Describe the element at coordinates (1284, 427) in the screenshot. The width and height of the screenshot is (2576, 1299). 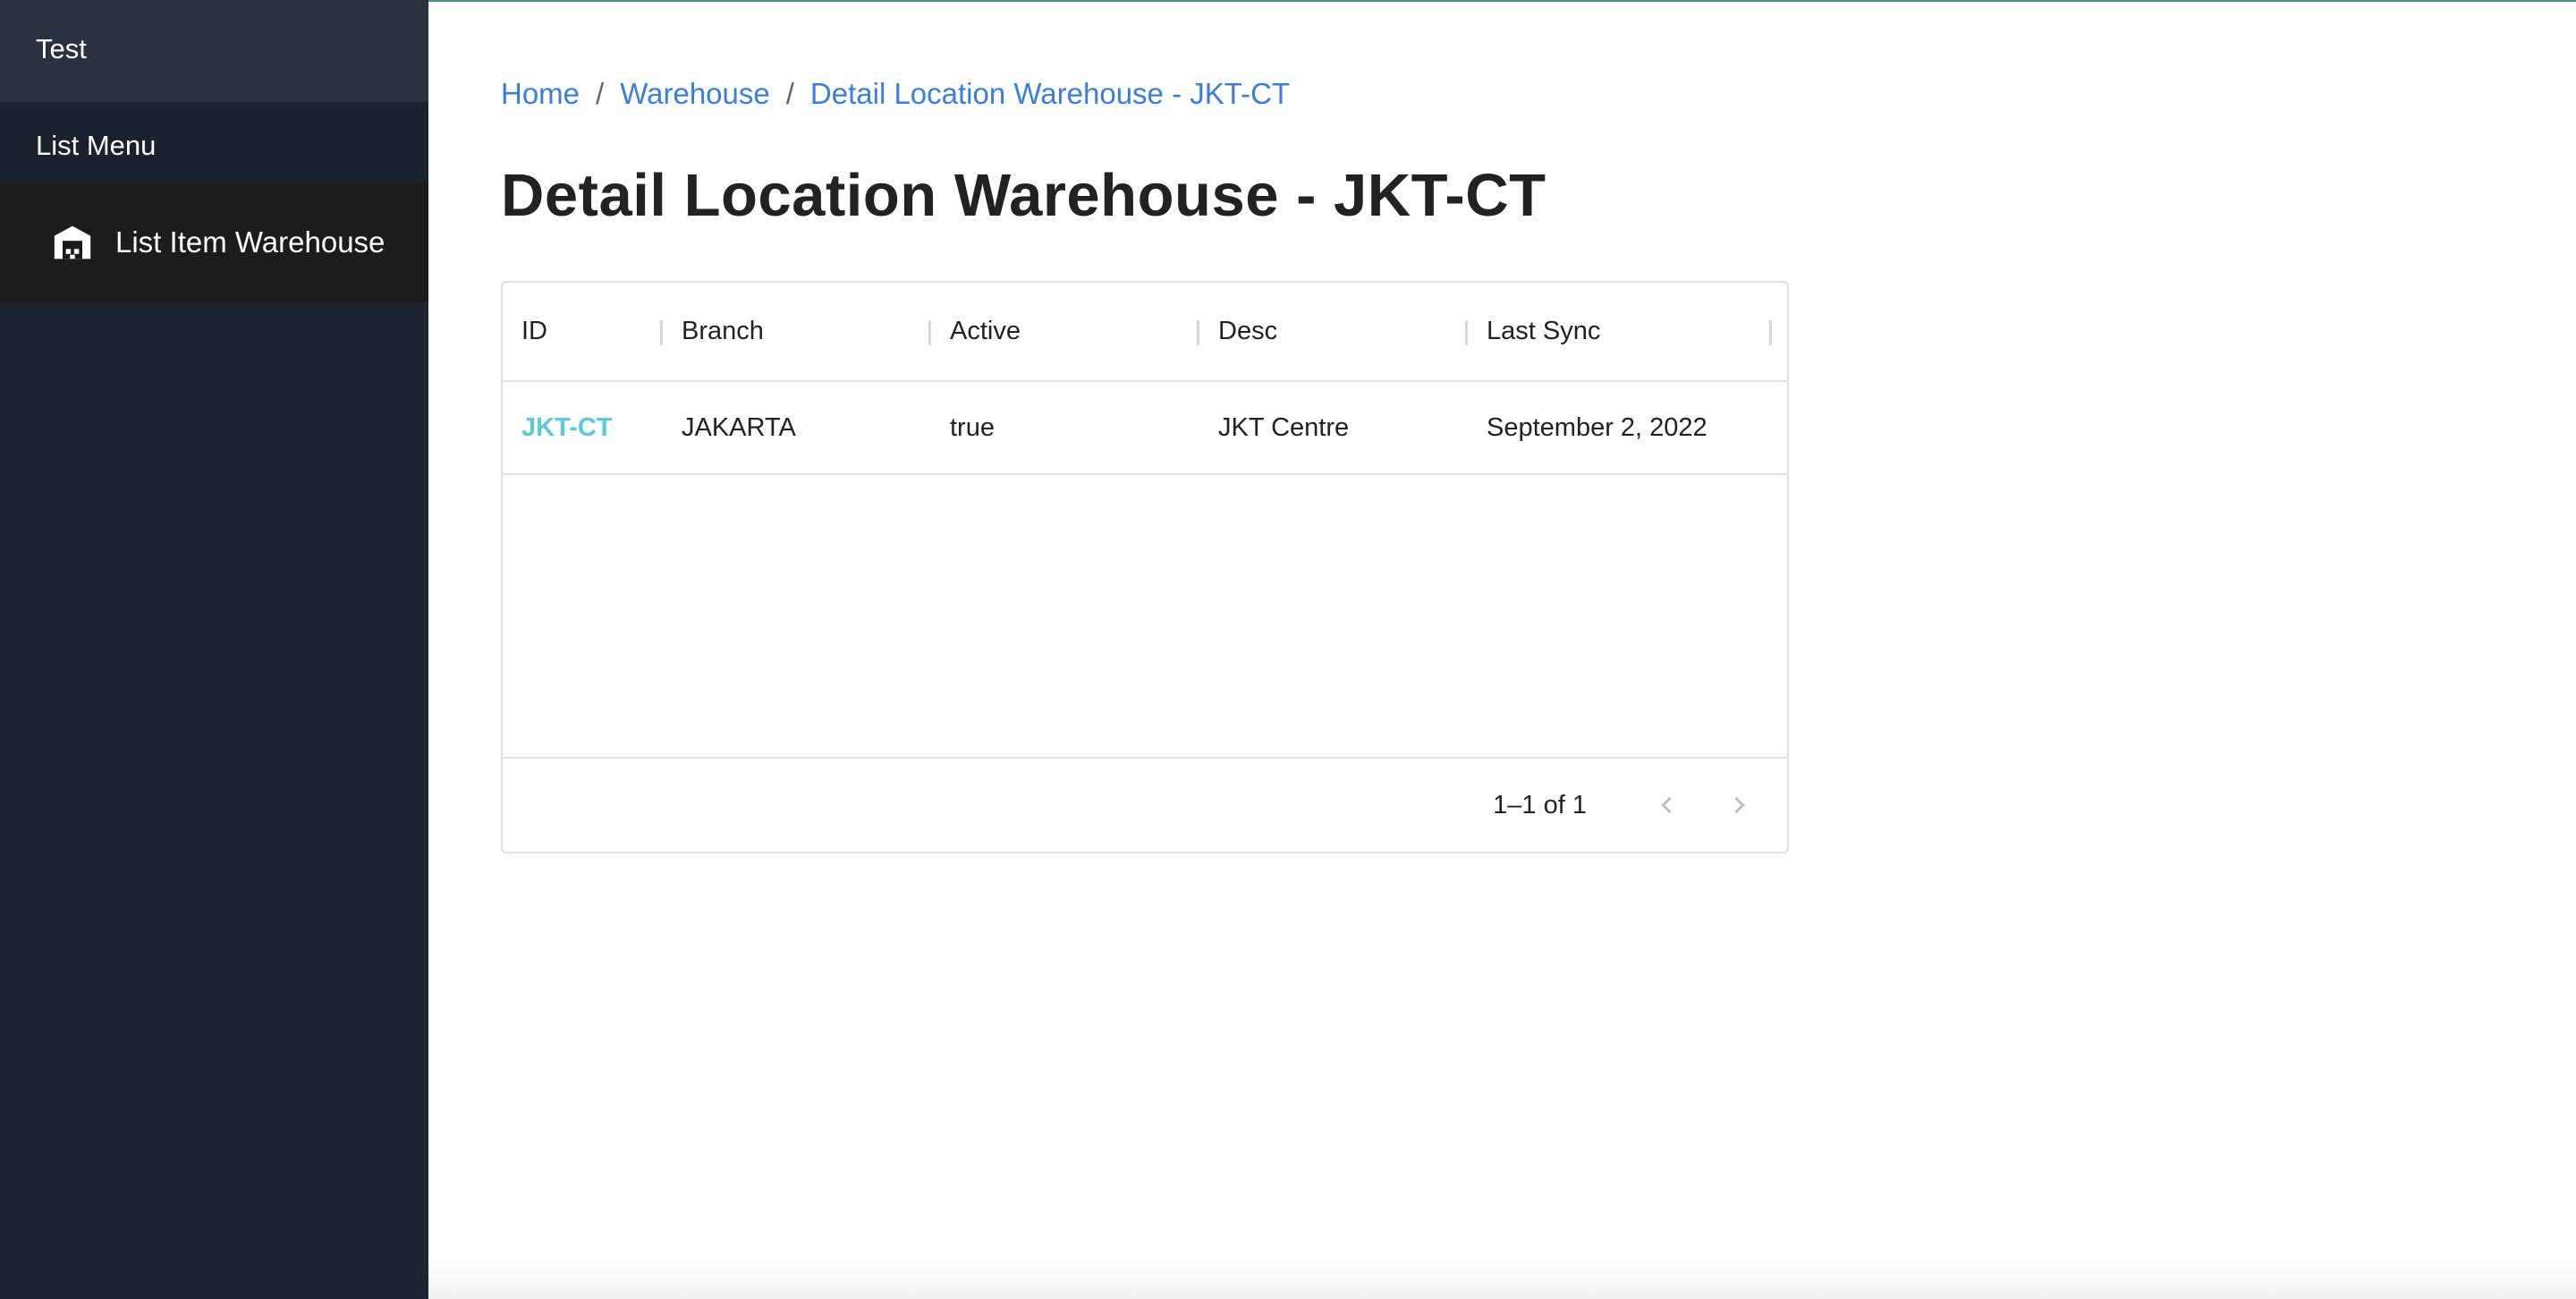
I see `cell-desc: JKT Centre` at that location.